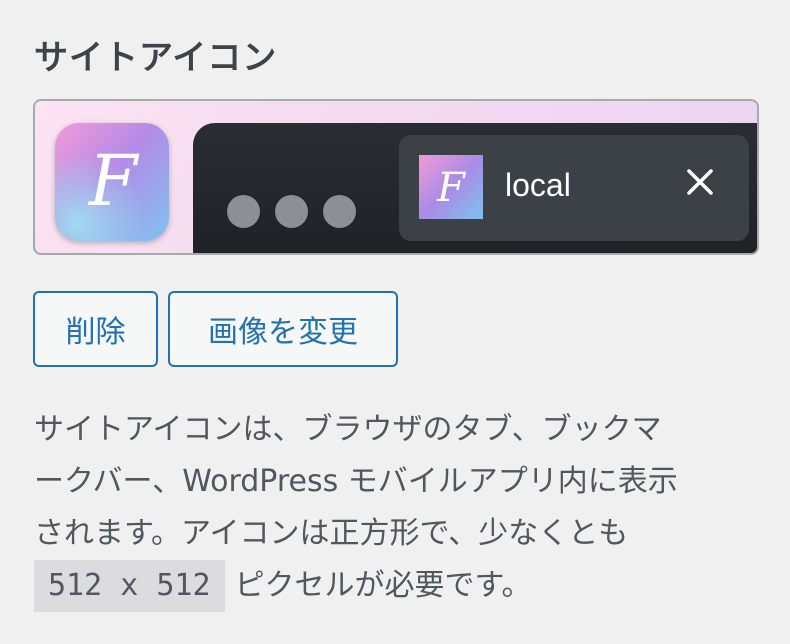  I want to click on browser-tab: F local, so click(574, 188).